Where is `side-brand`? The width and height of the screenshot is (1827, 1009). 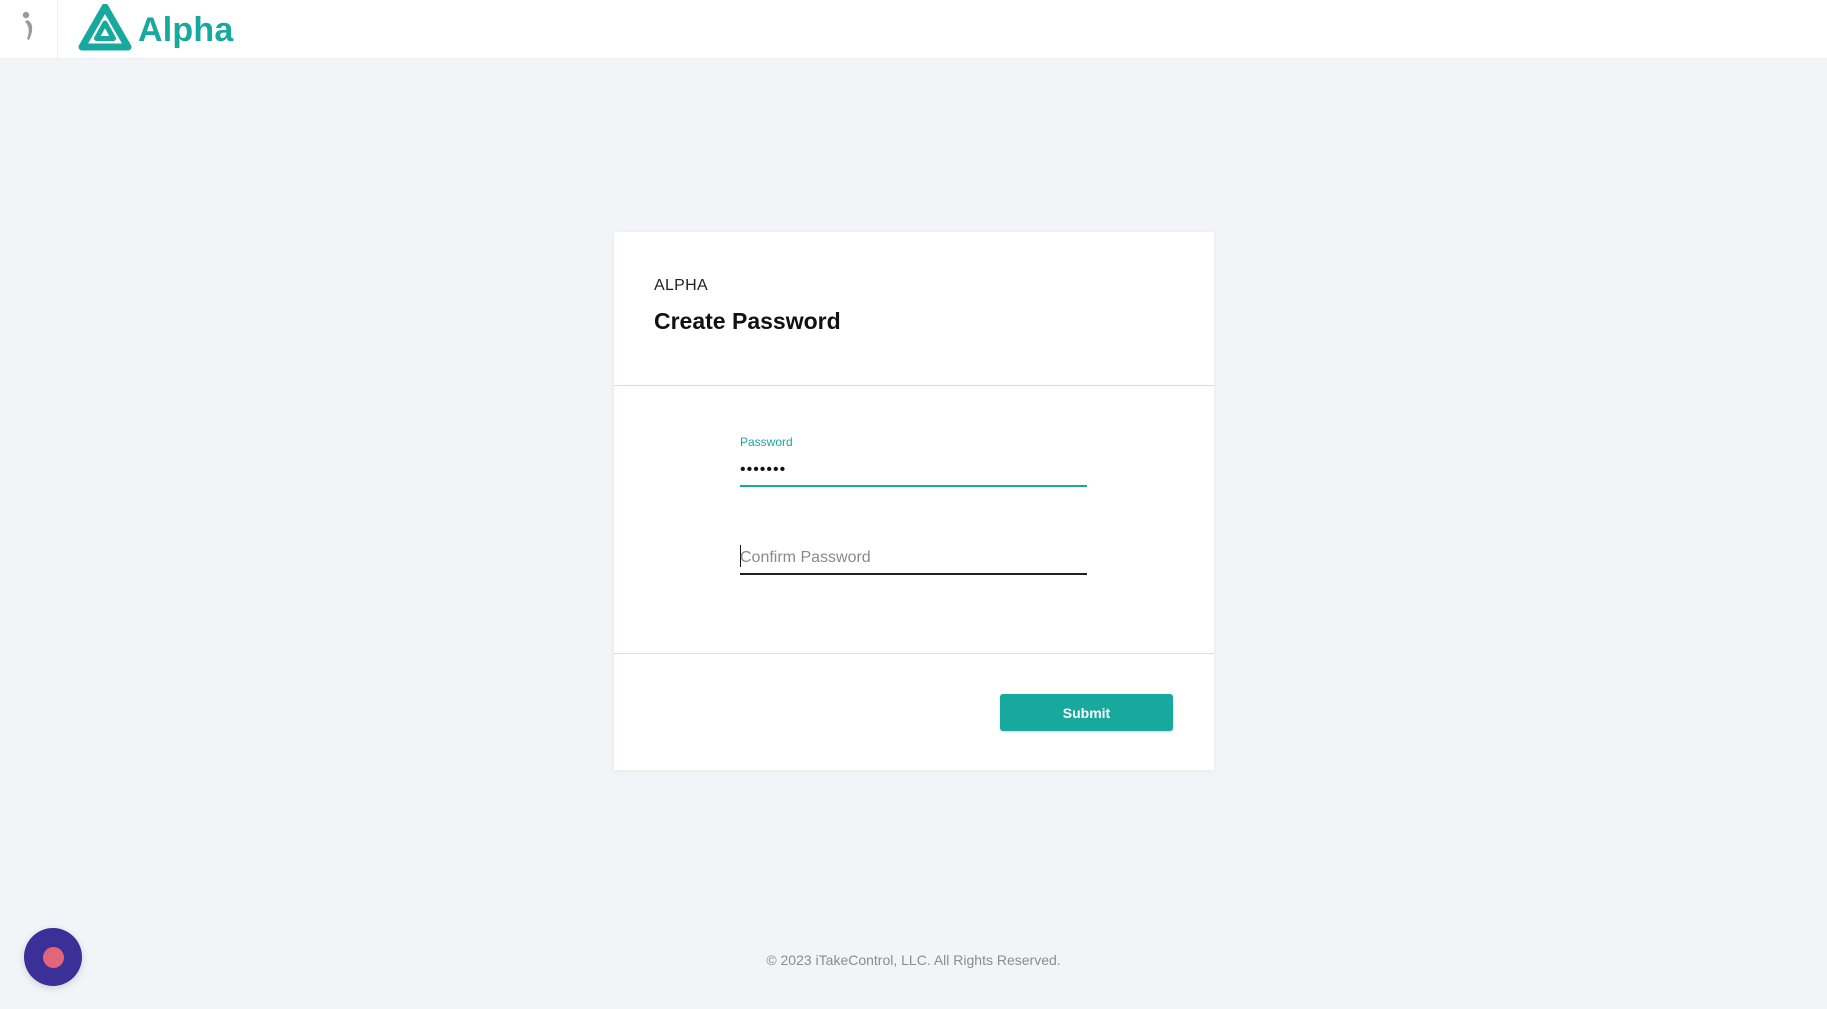 side-brand is located at coordinates (29, 29).